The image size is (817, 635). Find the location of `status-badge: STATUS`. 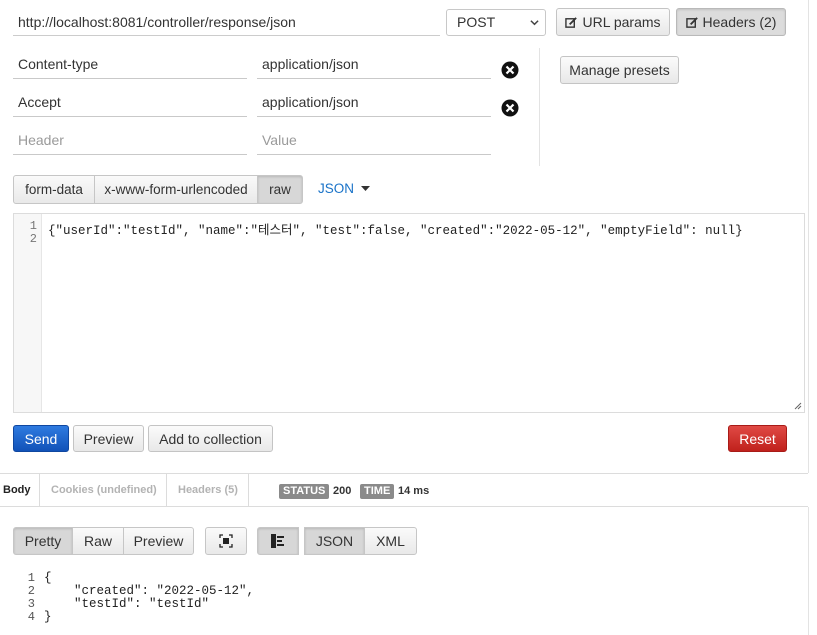

status-badge: STATUS is located at coordinates (304, 491).